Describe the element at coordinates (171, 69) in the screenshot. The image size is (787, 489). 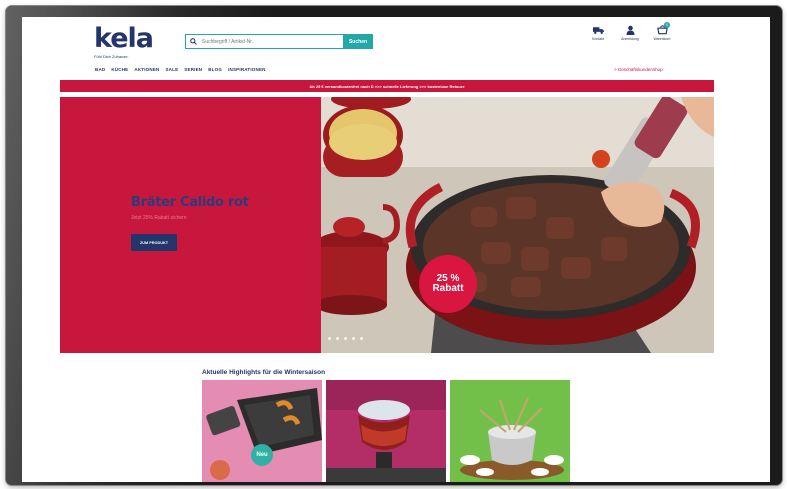
I see `nav-item-sale: SALE` at that location.